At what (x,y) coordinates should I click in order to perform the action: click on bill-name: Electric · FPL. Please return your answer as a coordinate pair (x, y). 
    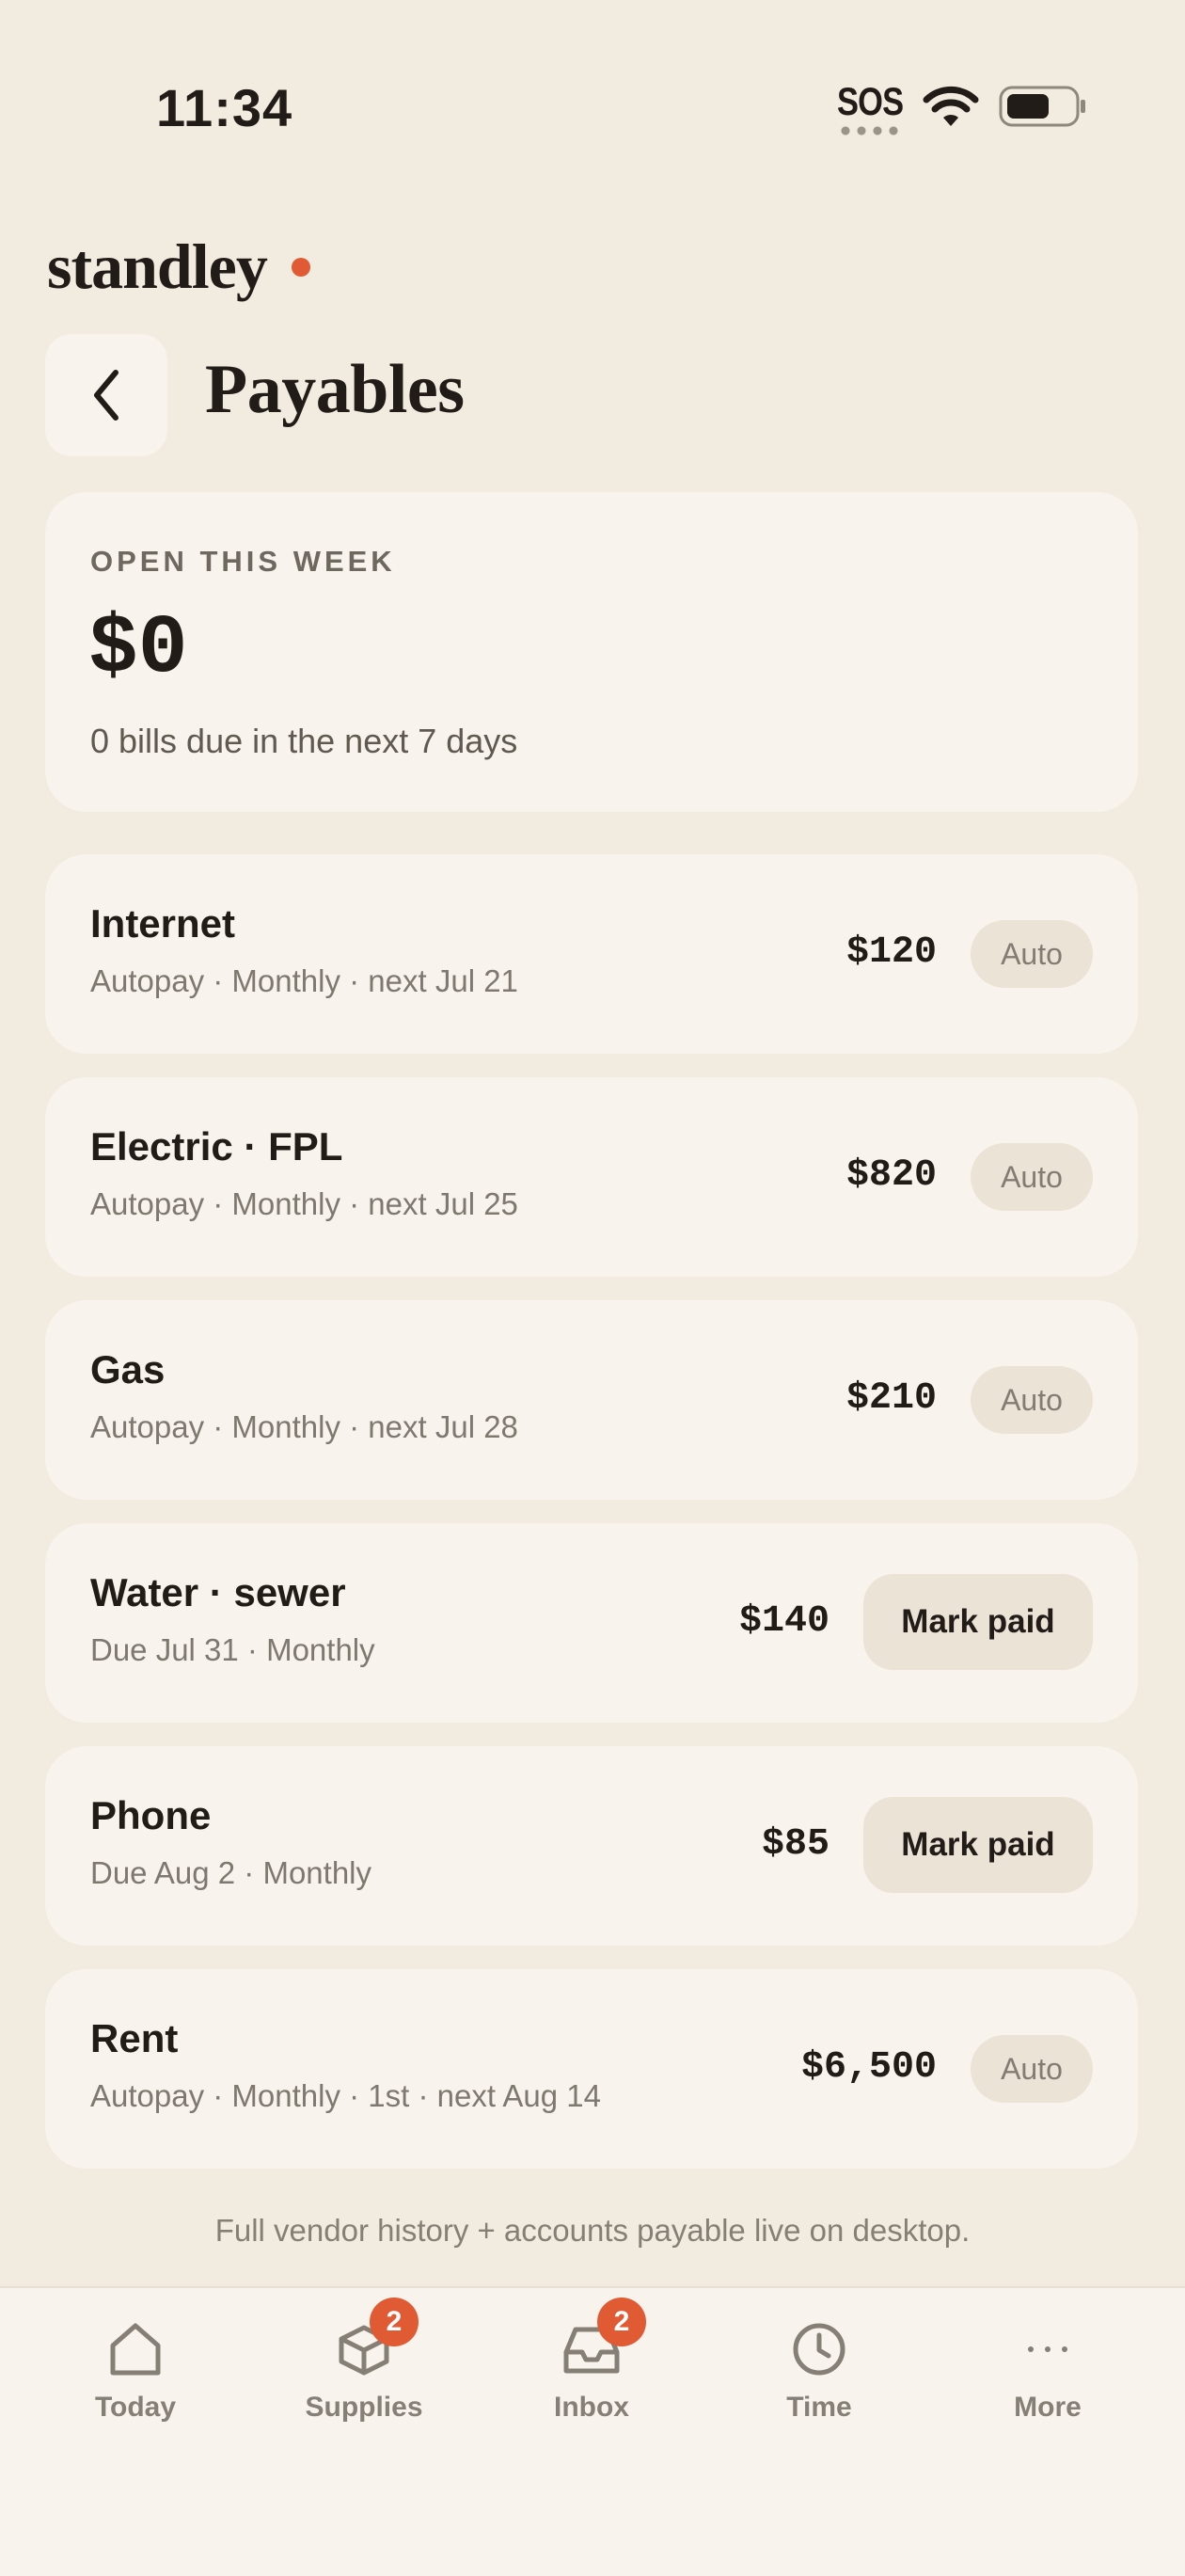
    Looking at the image, I should click on (216, 1146).